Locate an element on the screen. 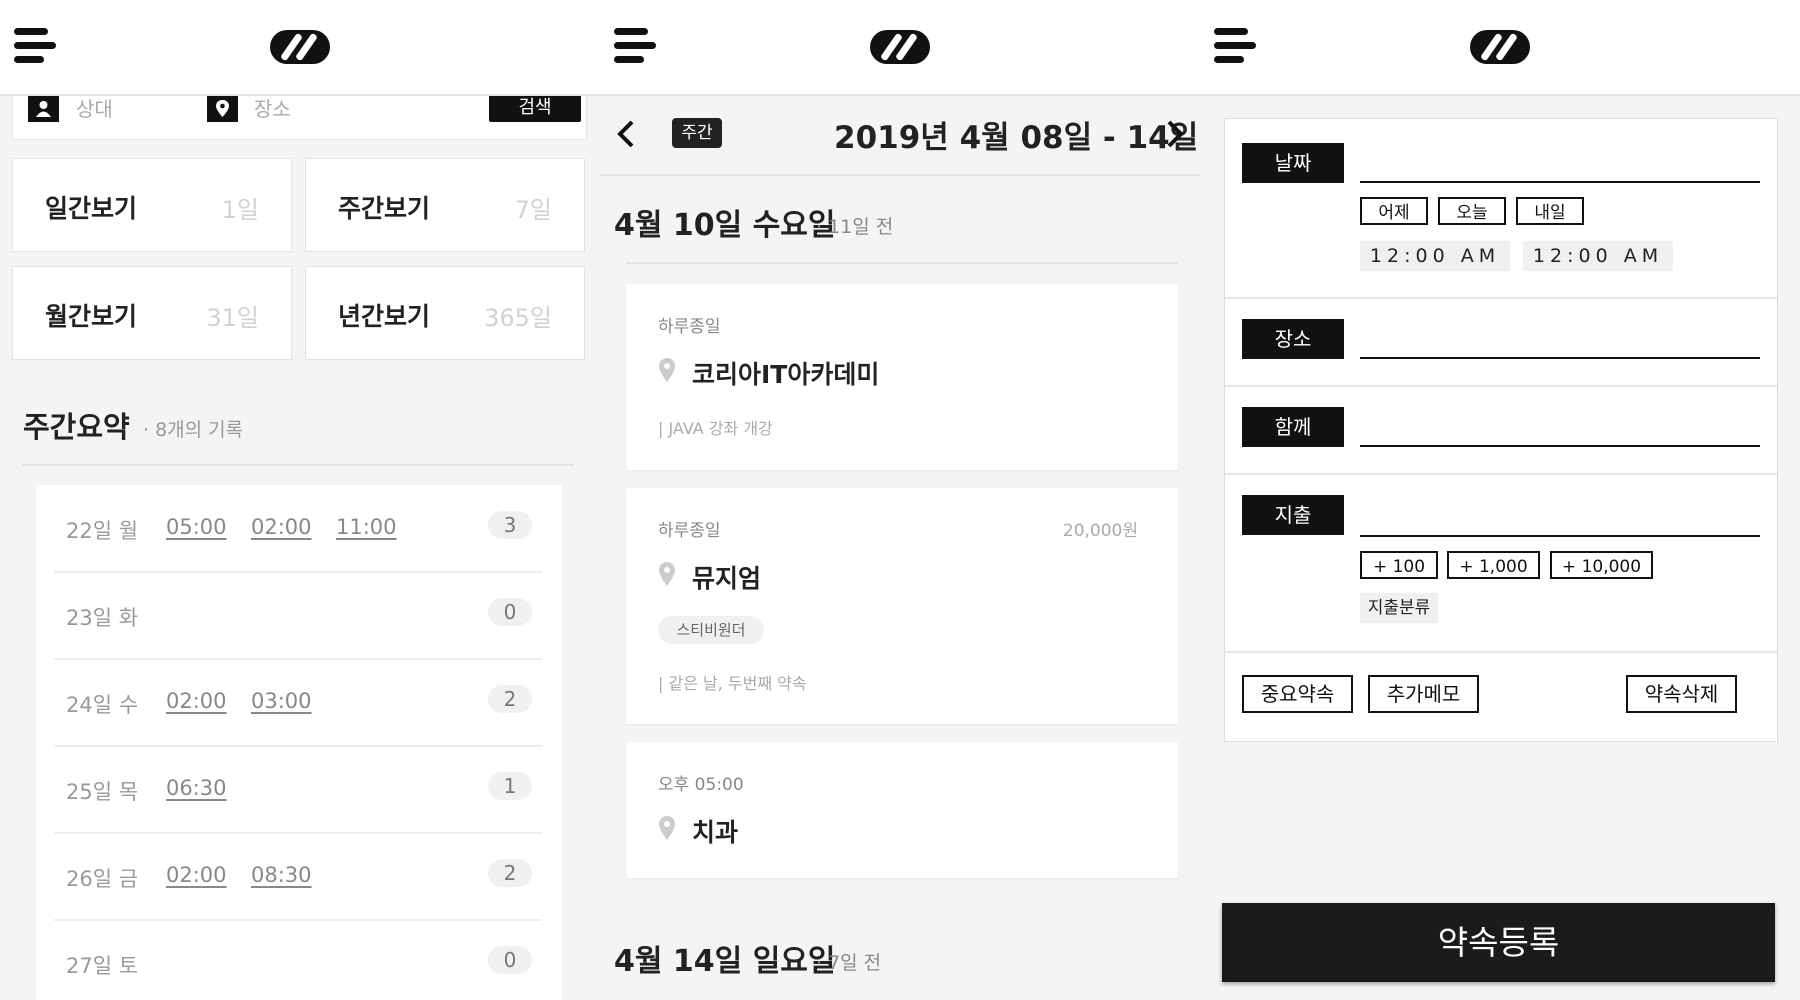 Image resolution: width=1800 pixels, height=1000 pixels. event-name: 뮤지엄 is located at coordinates (727, 578).